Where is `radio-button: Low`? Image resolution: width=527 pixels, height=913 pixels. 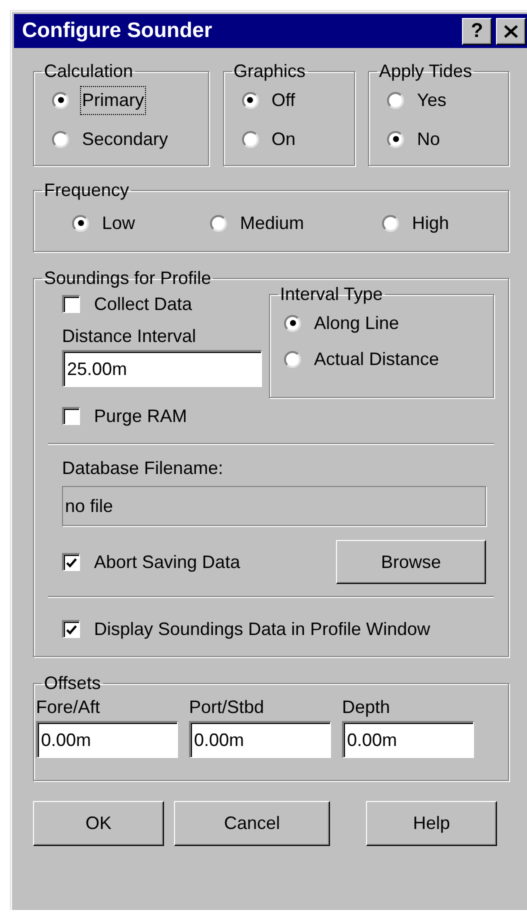 radio-button: Low is located at coordinates (141, 223).